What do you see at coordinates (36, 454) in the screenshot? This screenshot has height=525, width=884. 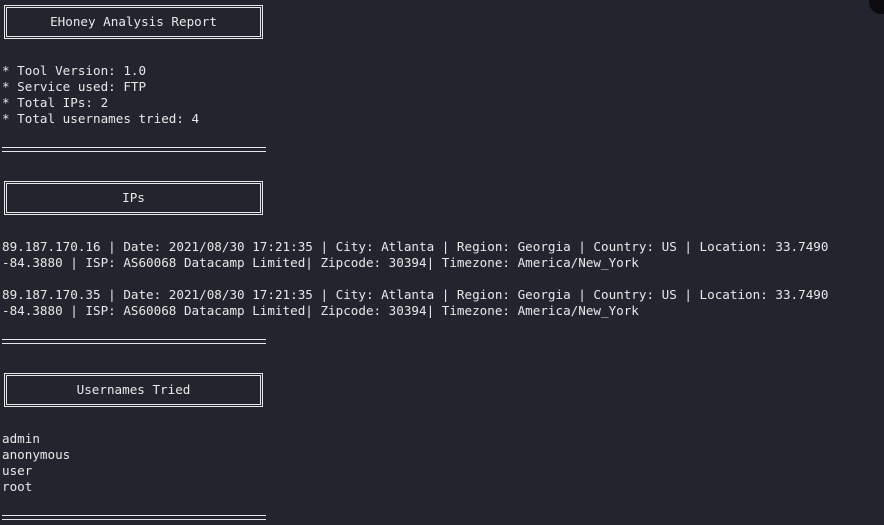 I see `username-item: anonymous` at bounding box center [36, 454].